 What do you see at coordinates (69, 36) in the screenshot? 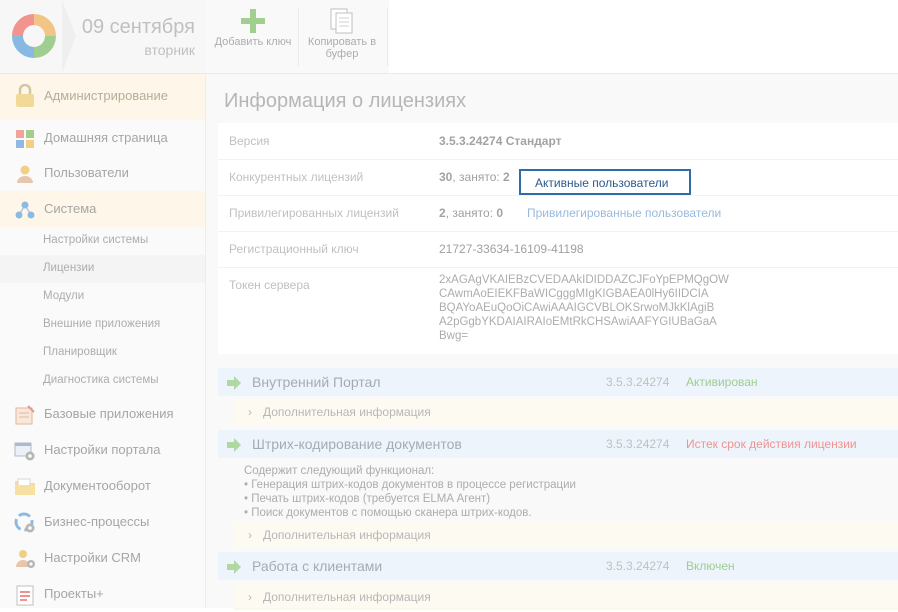
I see `logo-separator` at bounding box center [69, 36].